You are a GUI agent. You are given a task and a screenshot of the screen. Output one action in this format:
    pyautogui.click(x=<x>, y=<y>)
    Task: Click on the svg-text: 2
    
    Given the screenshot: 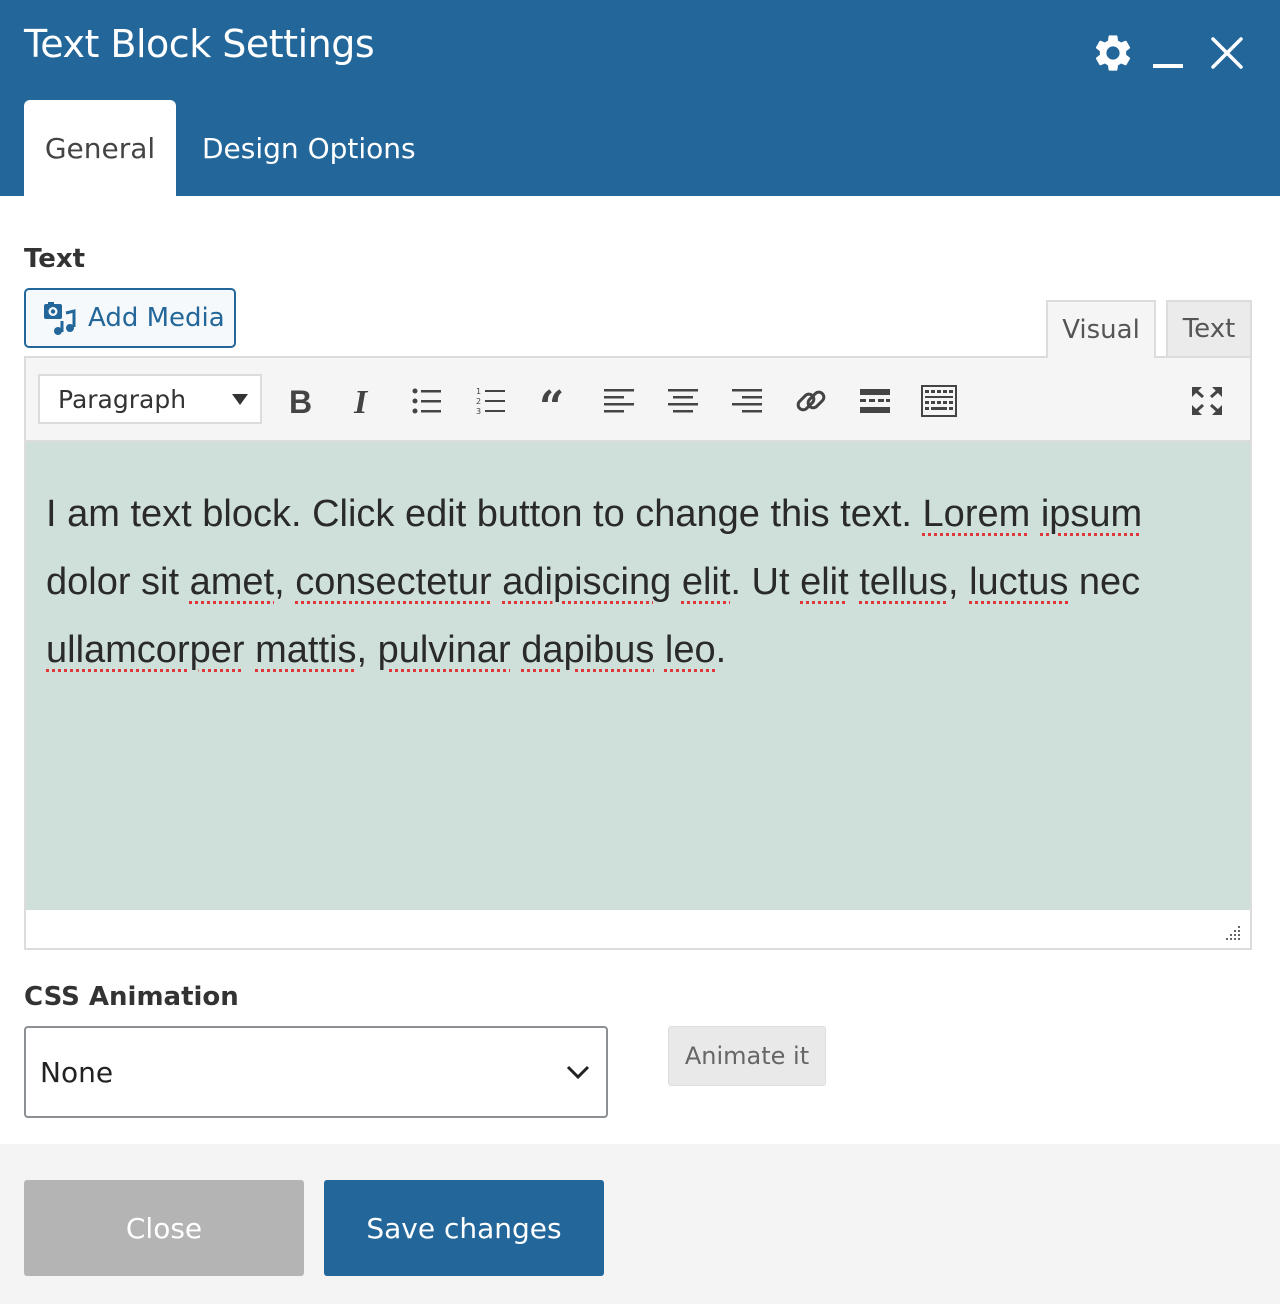 What is the action you would take?
    pyautogui.click(x=478, y=401)
    